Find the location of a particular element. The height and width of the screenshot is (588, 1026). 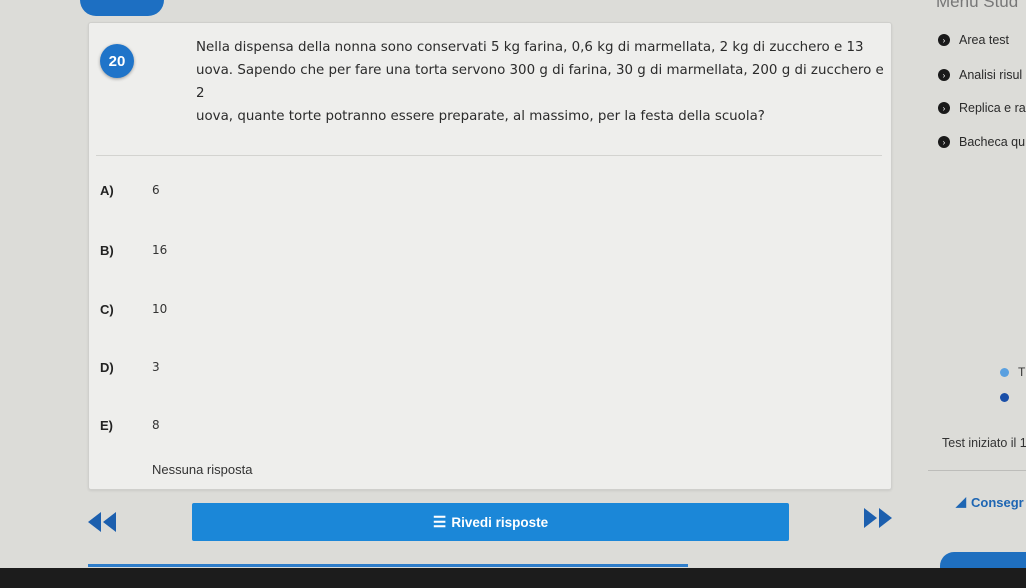

option-value: 3 is located at coordinates (156, 367).